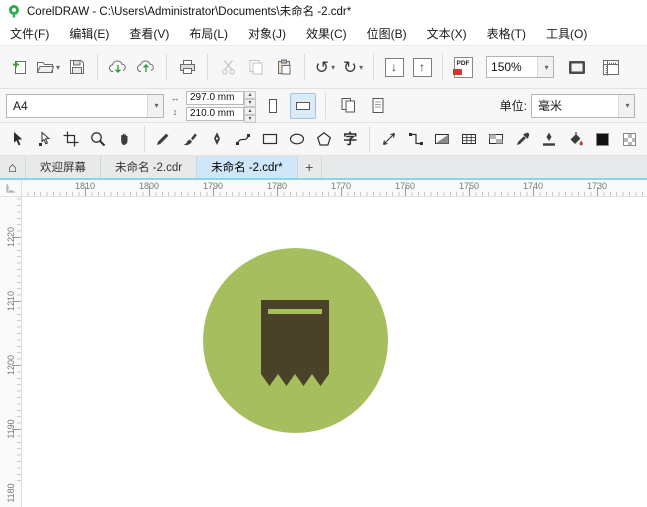 This screenshot has height=507, width=647. I want to click on units-dropdown-button: ▾, so click(626, 105).